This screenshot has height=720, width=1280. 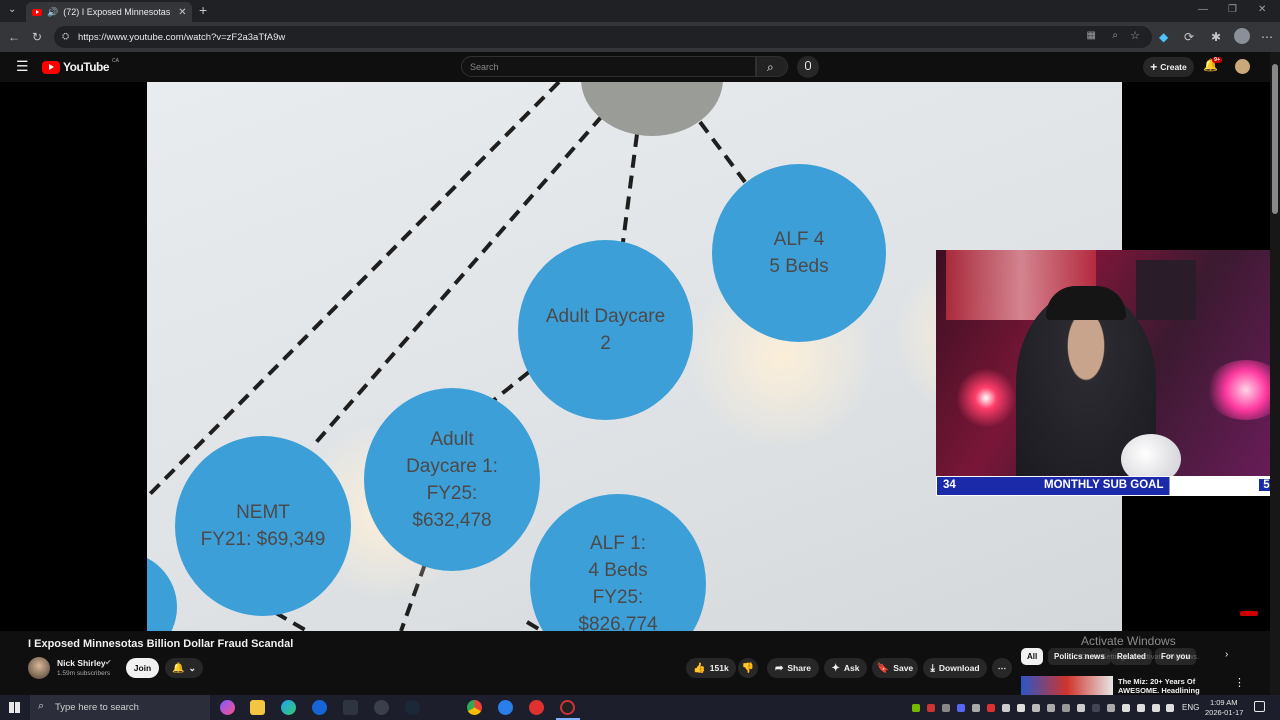 I want to click on search-input: Search, so click(x=608, y=66).